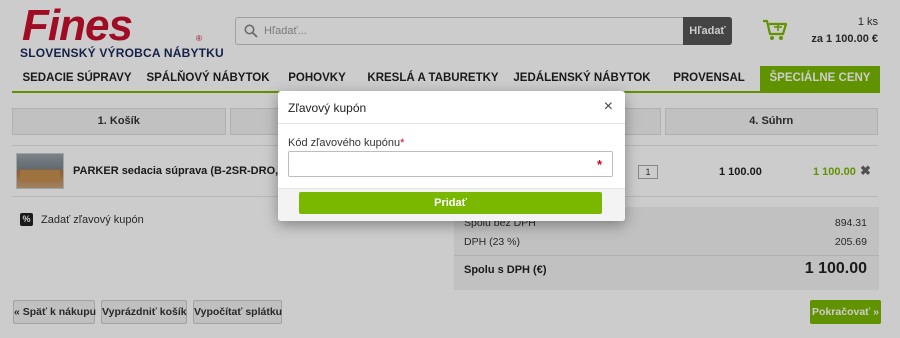 This screenshot has height=338, width=900. I want to click on add-coupon-button: Pridať, so click(450, 203).